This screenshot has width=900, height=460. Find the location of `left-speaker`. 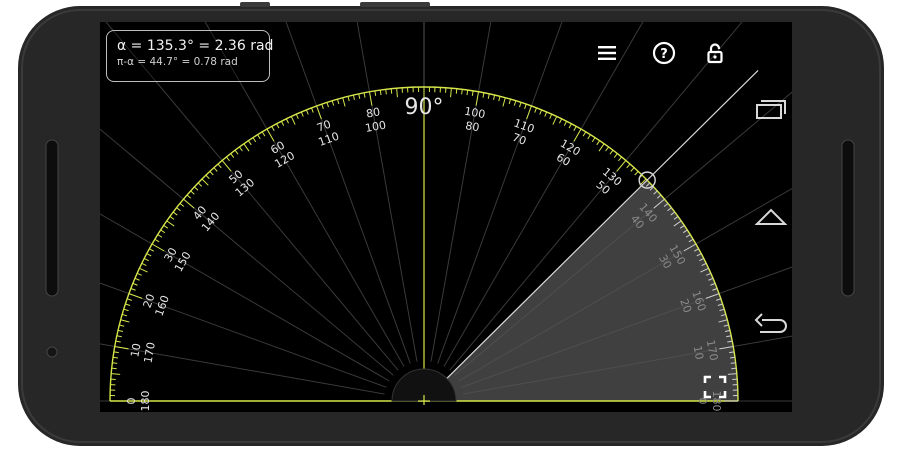

left-speaker is located at coordinates (52, 218).